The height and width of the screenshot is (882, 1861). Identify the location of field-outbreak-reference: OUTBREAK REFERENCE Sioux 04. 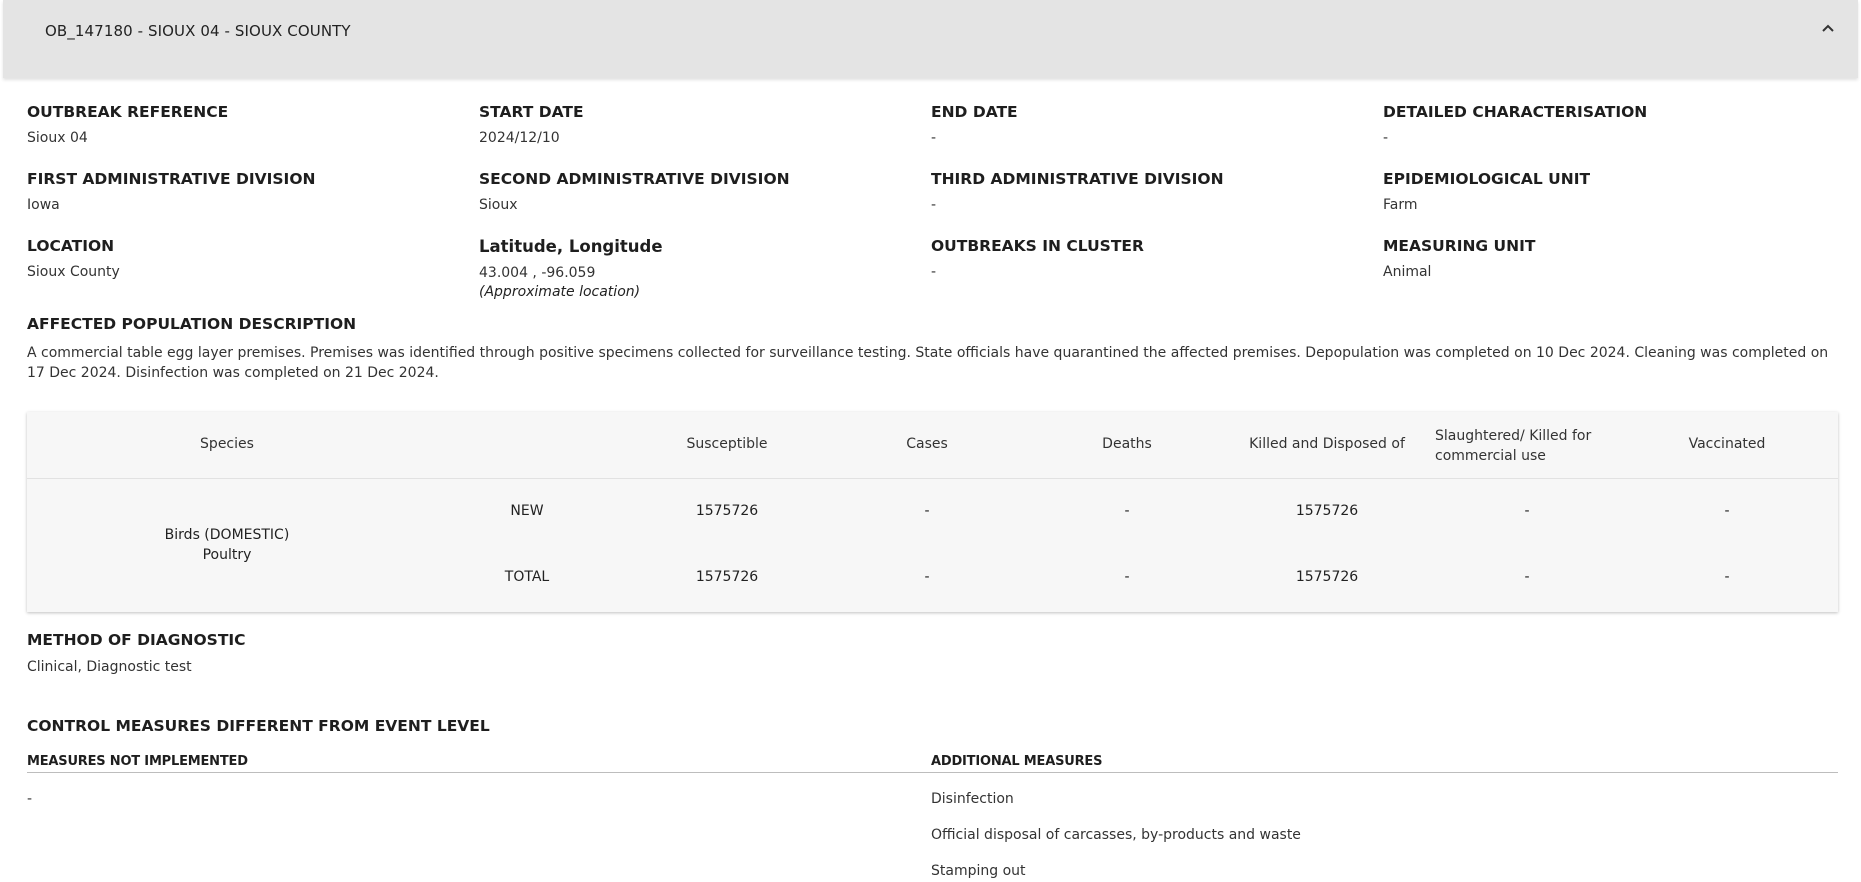
(127, 124).